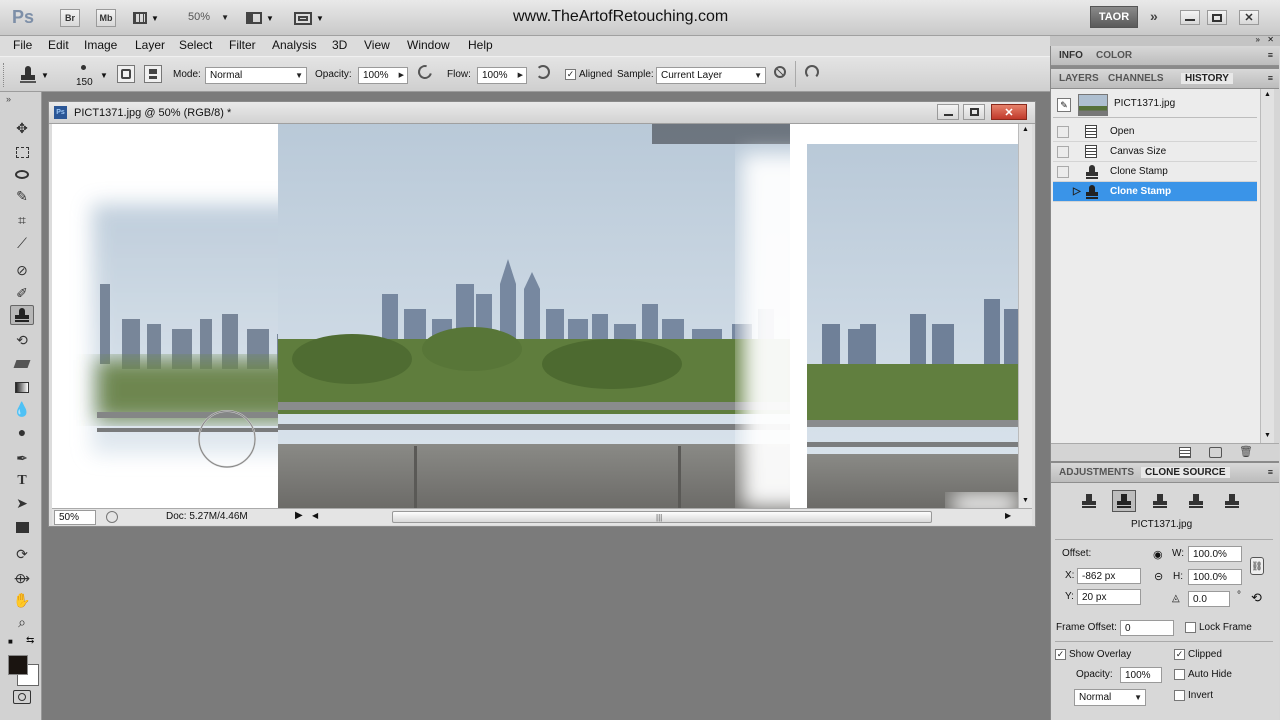  Describe the element at coordinates (502, 75) in the screenshot. I see `flow-field: 100% ▶` at that location.